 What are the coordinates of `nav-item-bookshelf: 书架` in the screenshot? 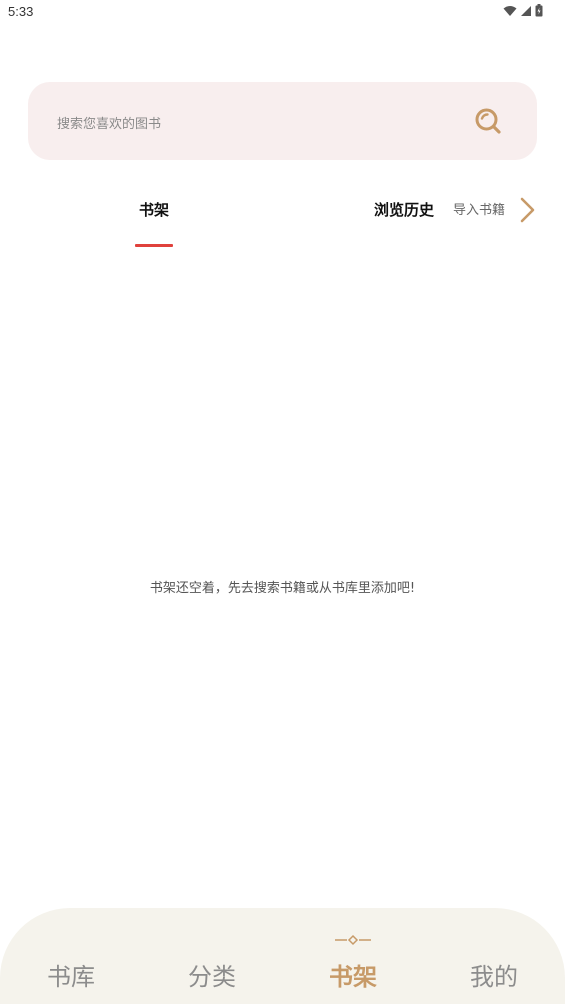 It's located at (353, 977).